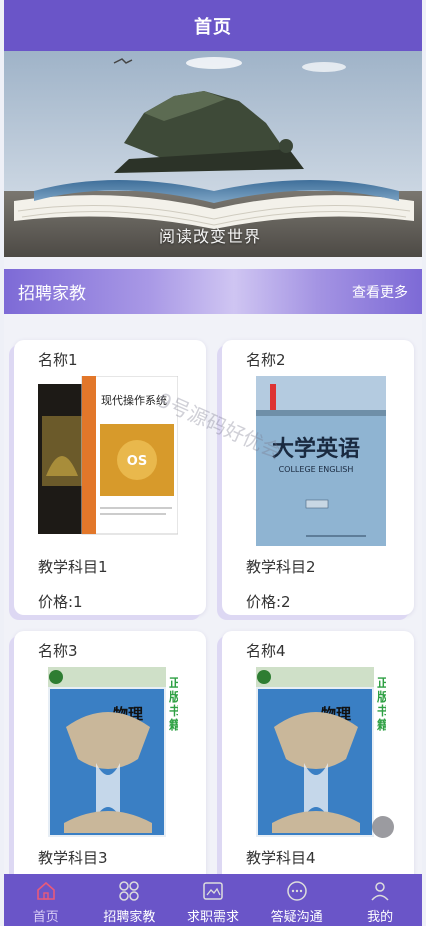  What do you see at coordinates (266, 651) in the screenshot?
I see `card-name: 名称4` at bounding box center [266, 651].